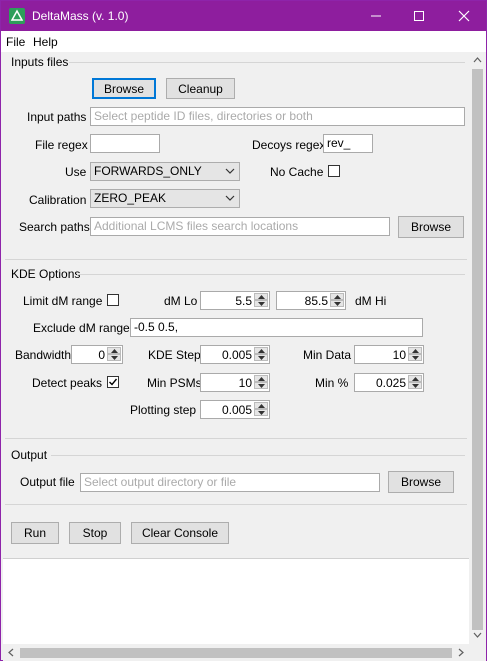  I want to click on dm-lo-label: dM Lo, so click(181, 301).